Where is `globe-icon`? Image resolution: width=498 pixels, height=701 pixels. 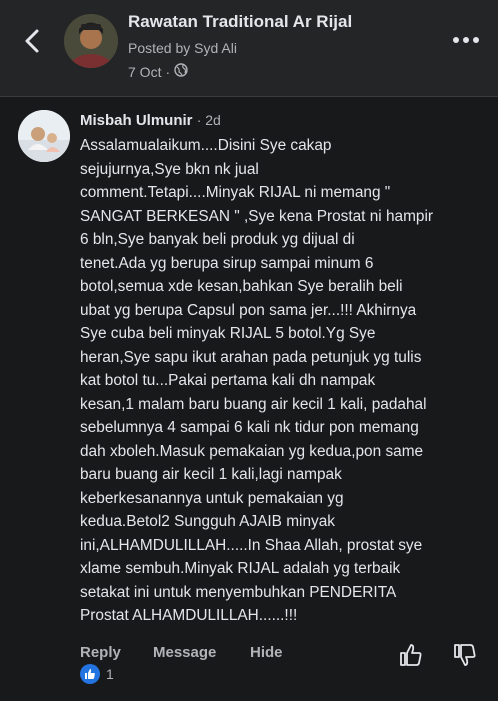 globe-icon is located at coordinates (181, 71).